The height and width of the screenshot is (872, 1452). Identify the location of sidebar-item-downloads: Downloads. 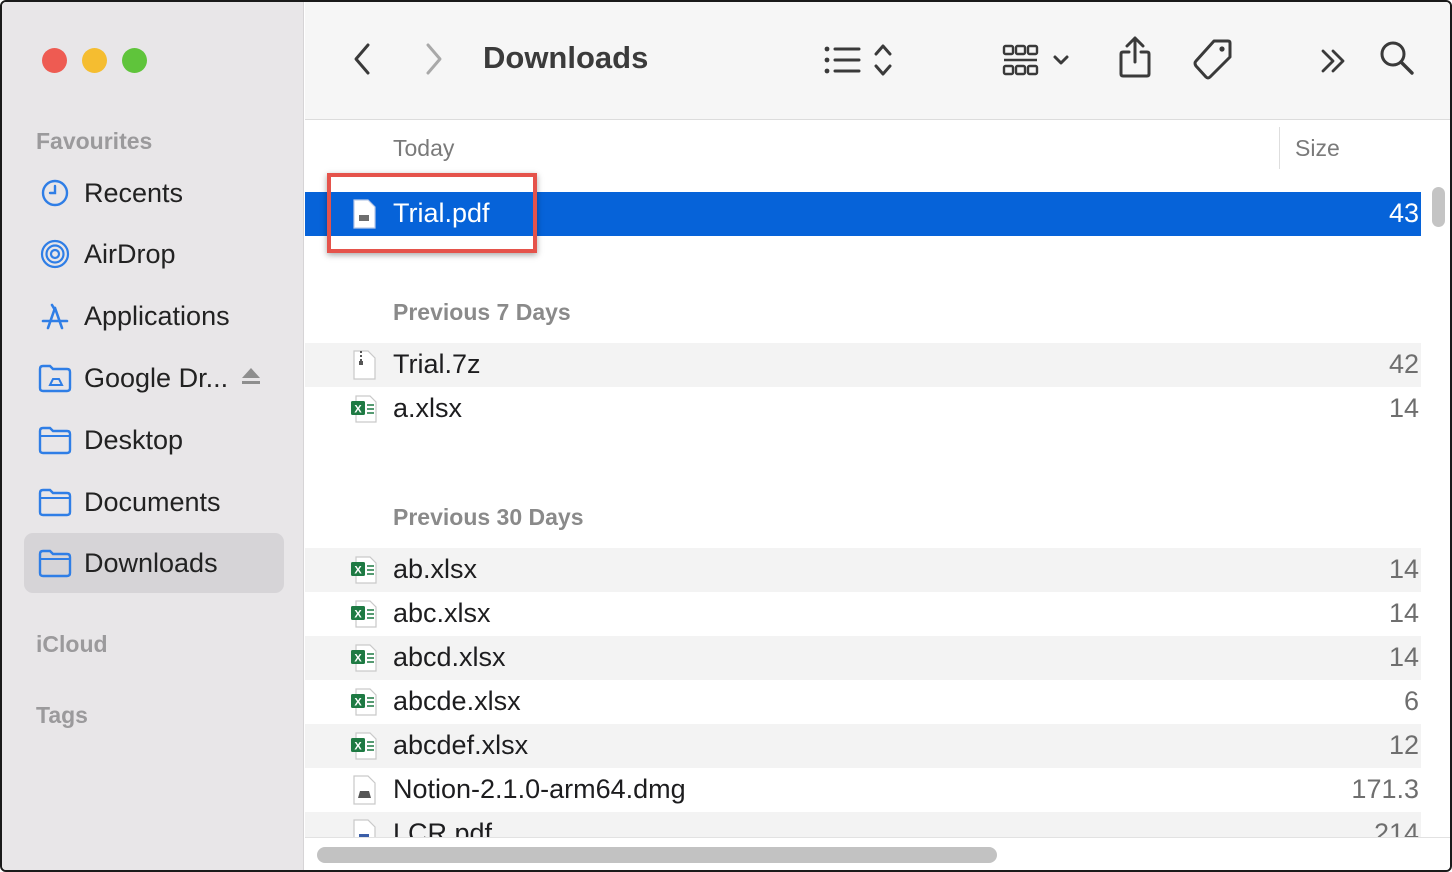
(154, 563).